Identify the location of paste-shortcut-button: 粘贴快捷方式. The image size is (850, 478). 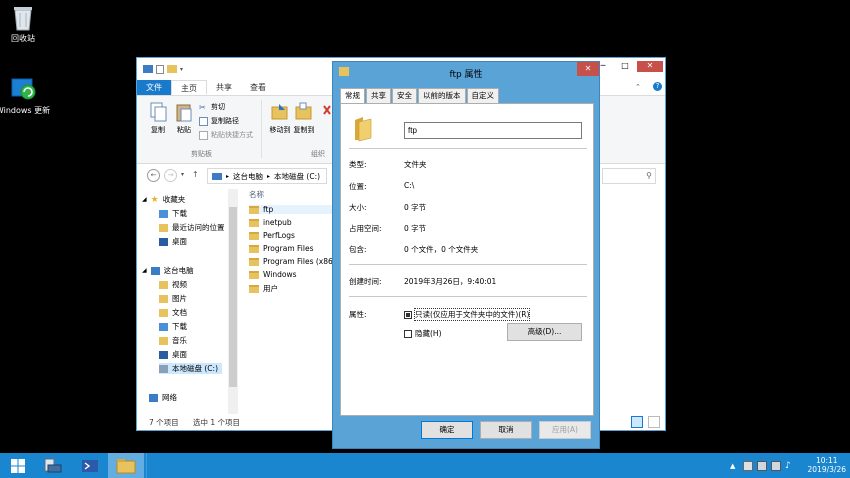
(226, 135).